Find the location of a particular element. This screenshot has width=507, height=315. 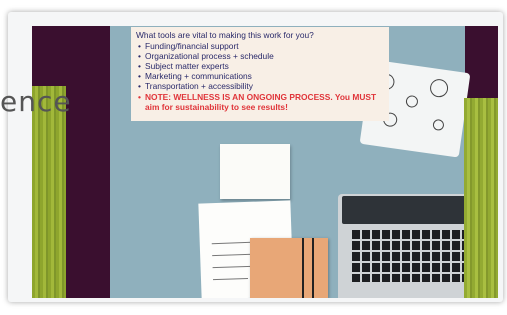

list-item: Transportation + accessibility is located at coordinates (261, 86).